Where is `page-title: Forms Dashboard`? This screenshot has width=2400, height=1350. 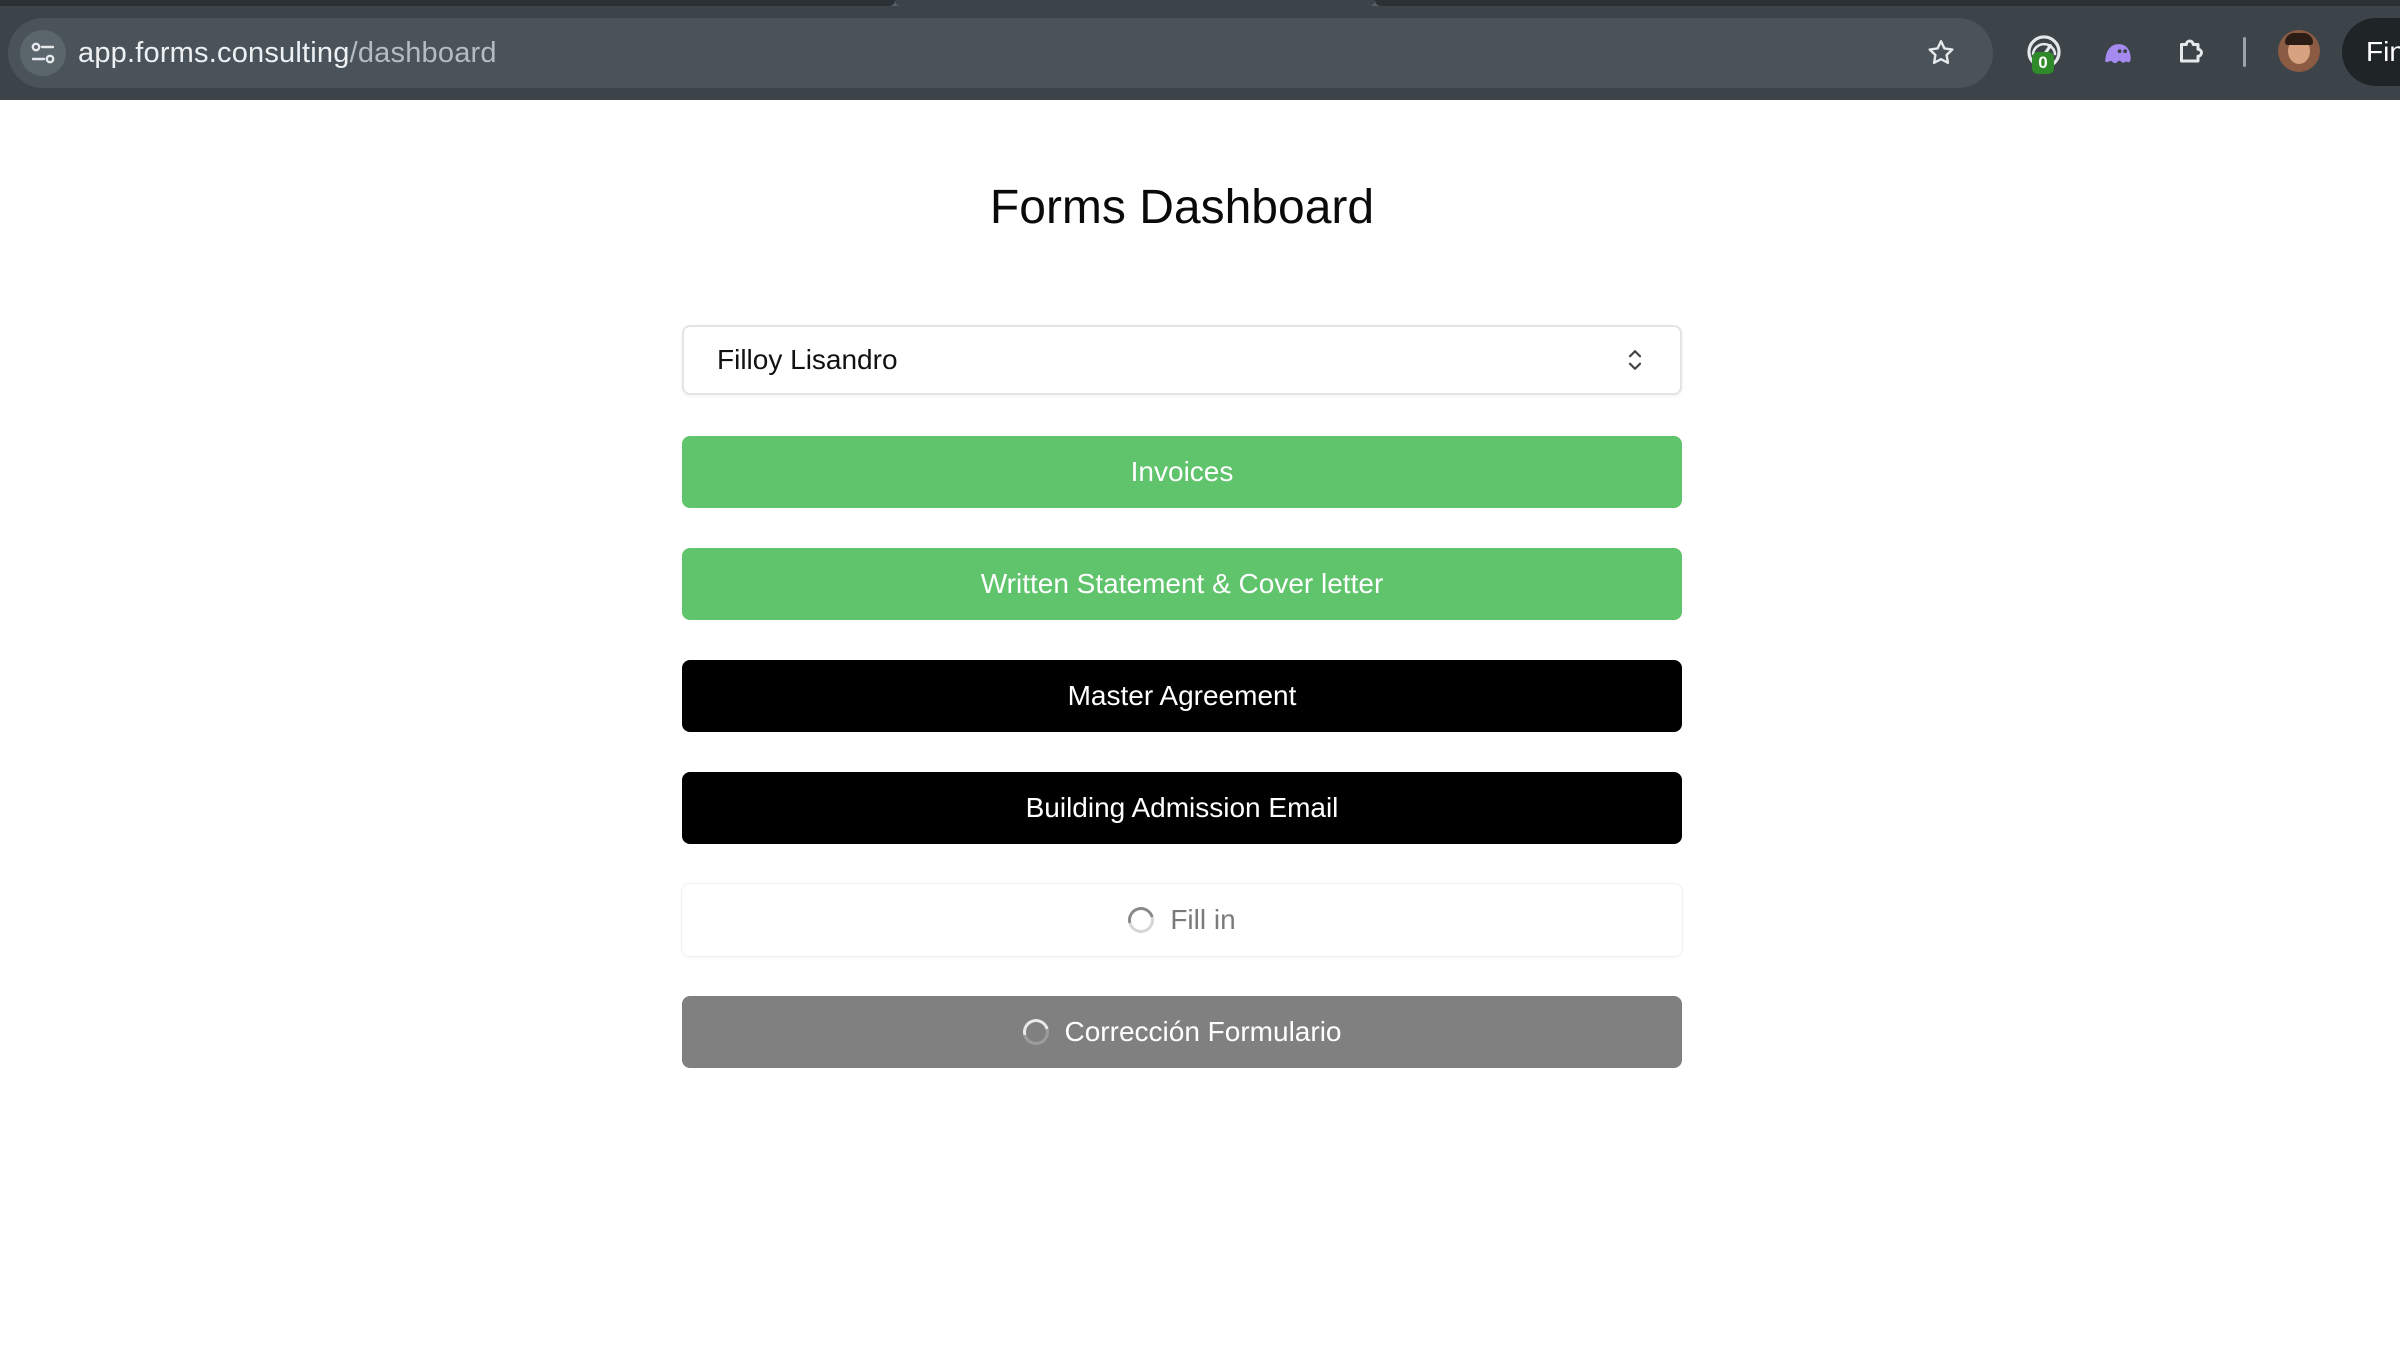 page-title: Forms Dashboard is located at coordinates (1182, 207).